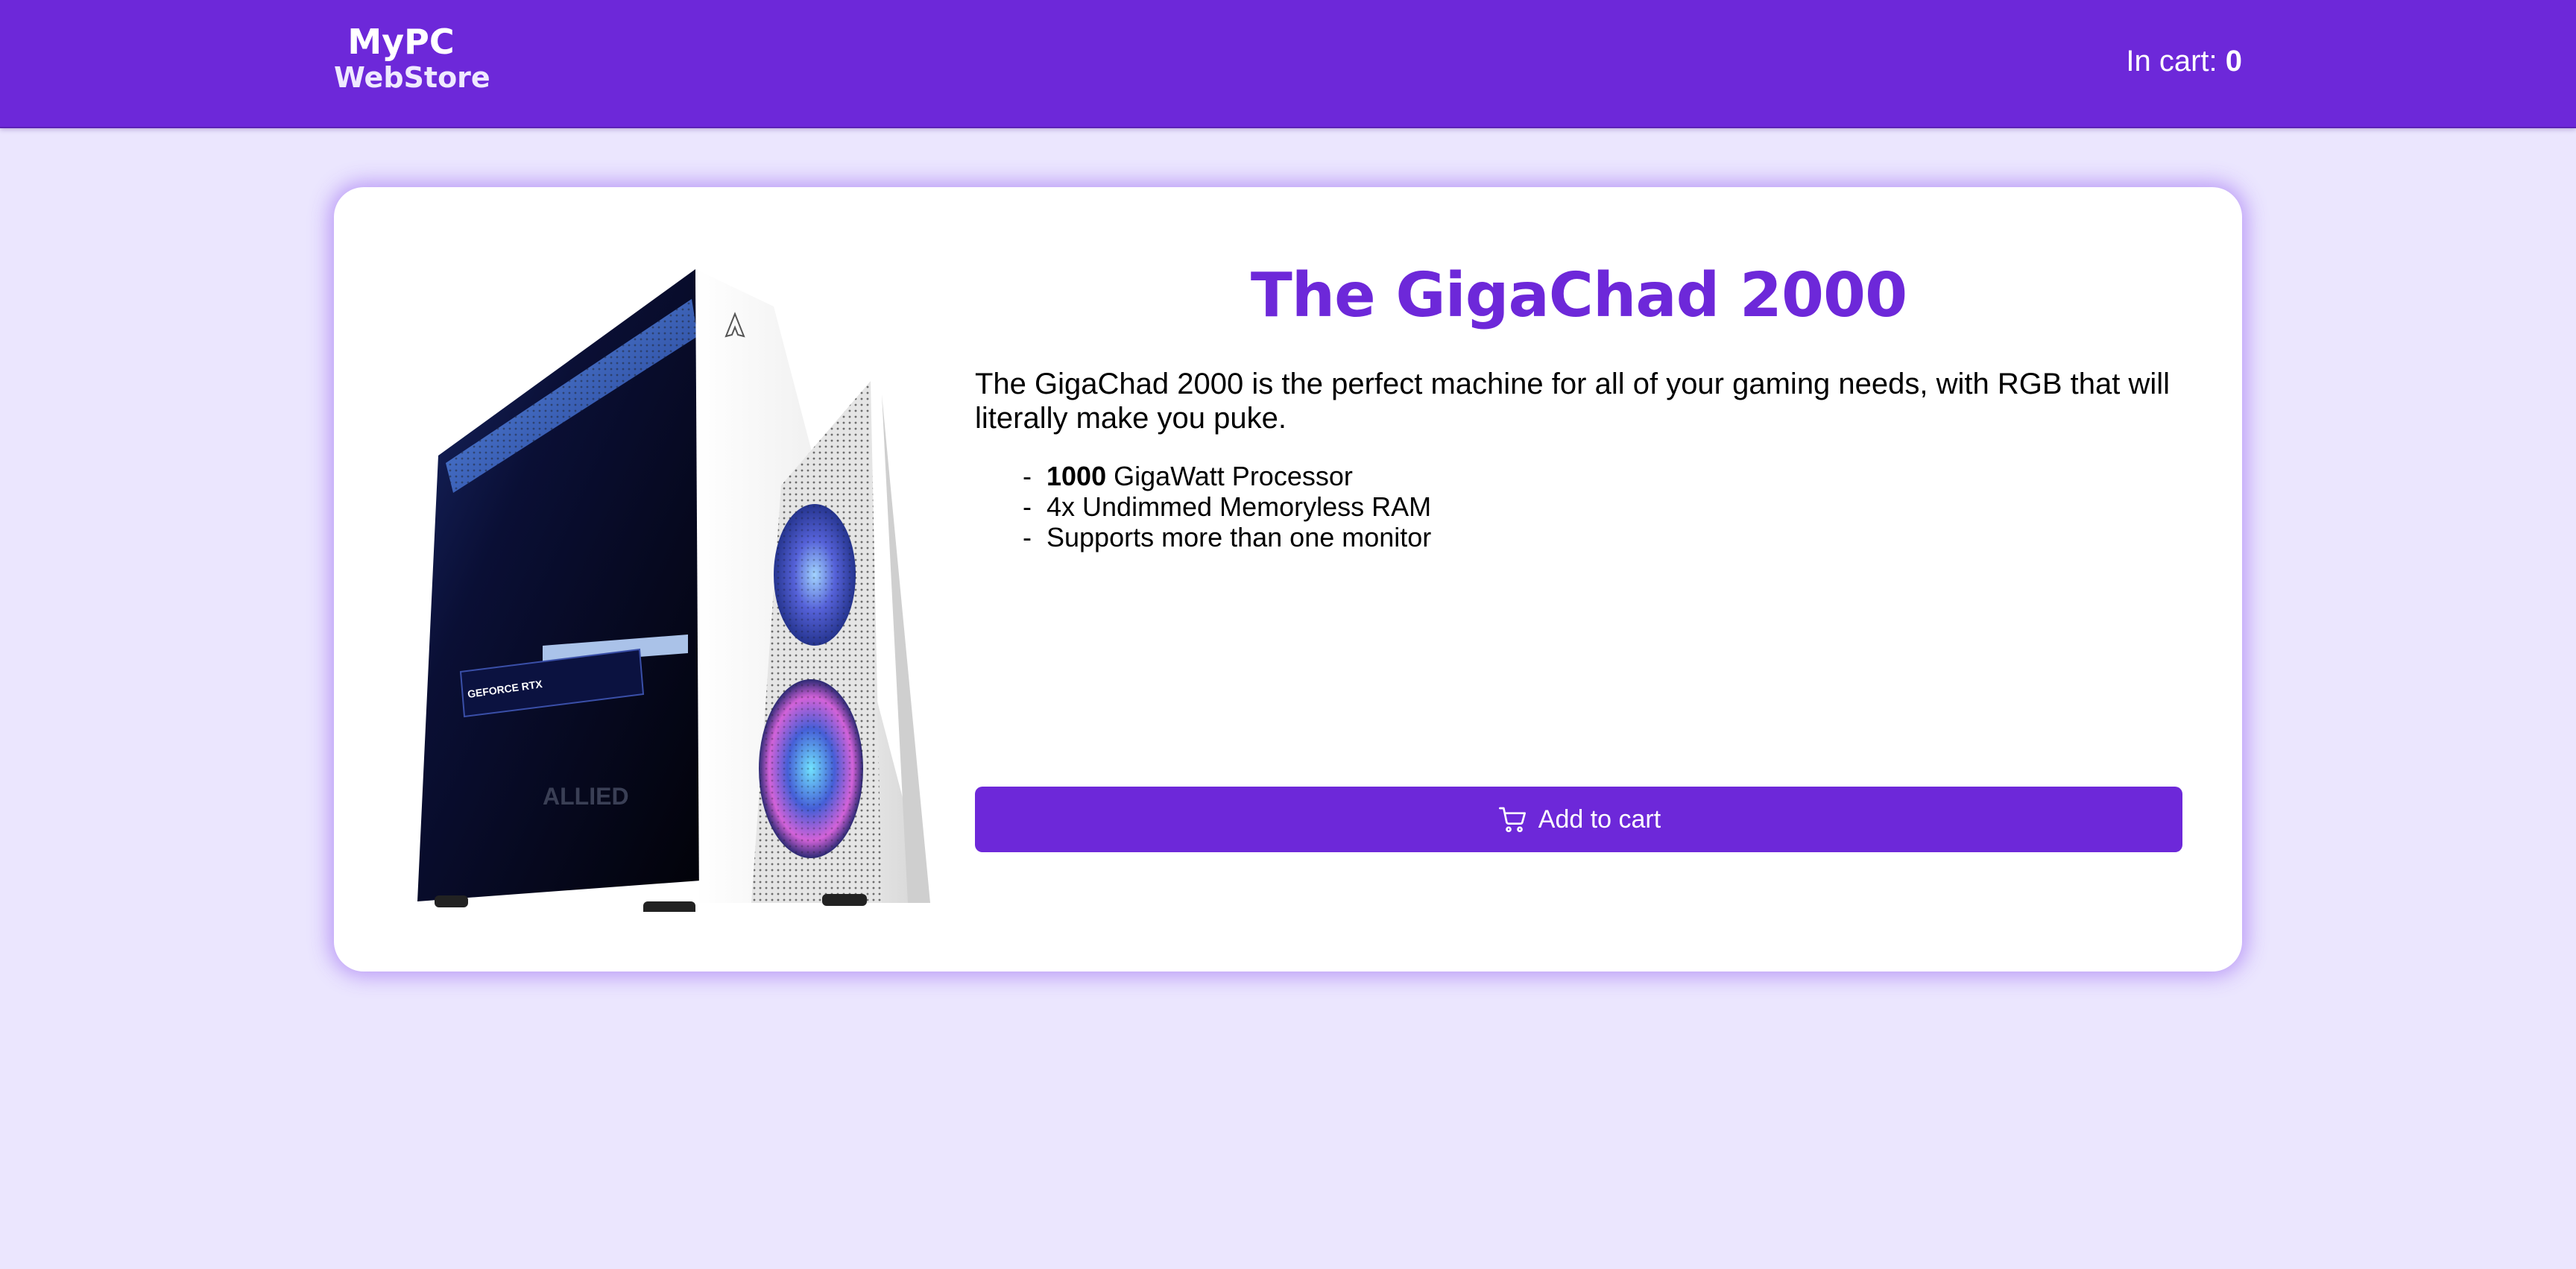  I want to click on spec-text: Supports more than one monitor, so click(1239, 537).